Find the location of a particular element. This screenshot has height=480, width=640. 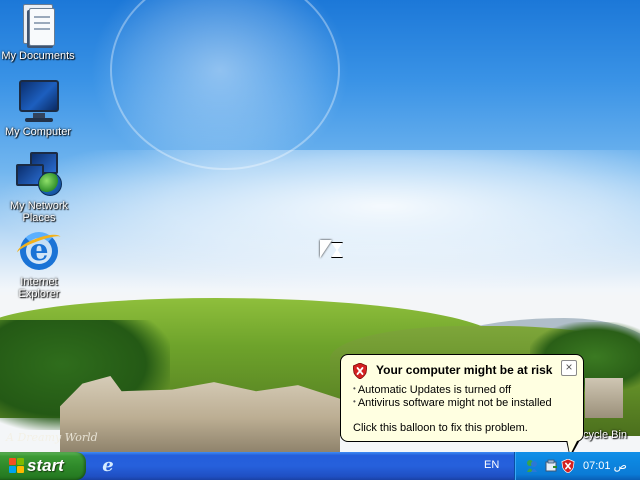

desktop-icon-recycle-bin: cycle Bin is located at coordinates (605, 435).